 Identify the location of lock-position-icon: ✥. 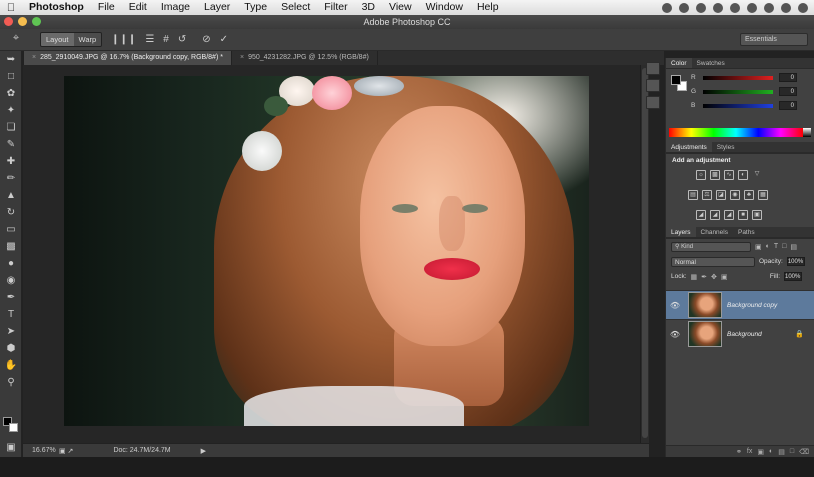
(714, 277).